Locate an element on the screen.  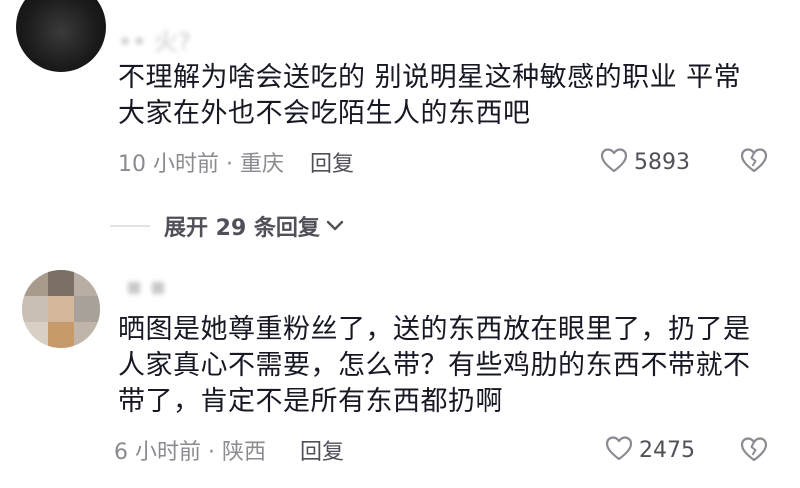
comment-text-line: 人家真心不需要，怎么带？有些鸡肋的东西不带就不 is located at coordinates (434, 365).